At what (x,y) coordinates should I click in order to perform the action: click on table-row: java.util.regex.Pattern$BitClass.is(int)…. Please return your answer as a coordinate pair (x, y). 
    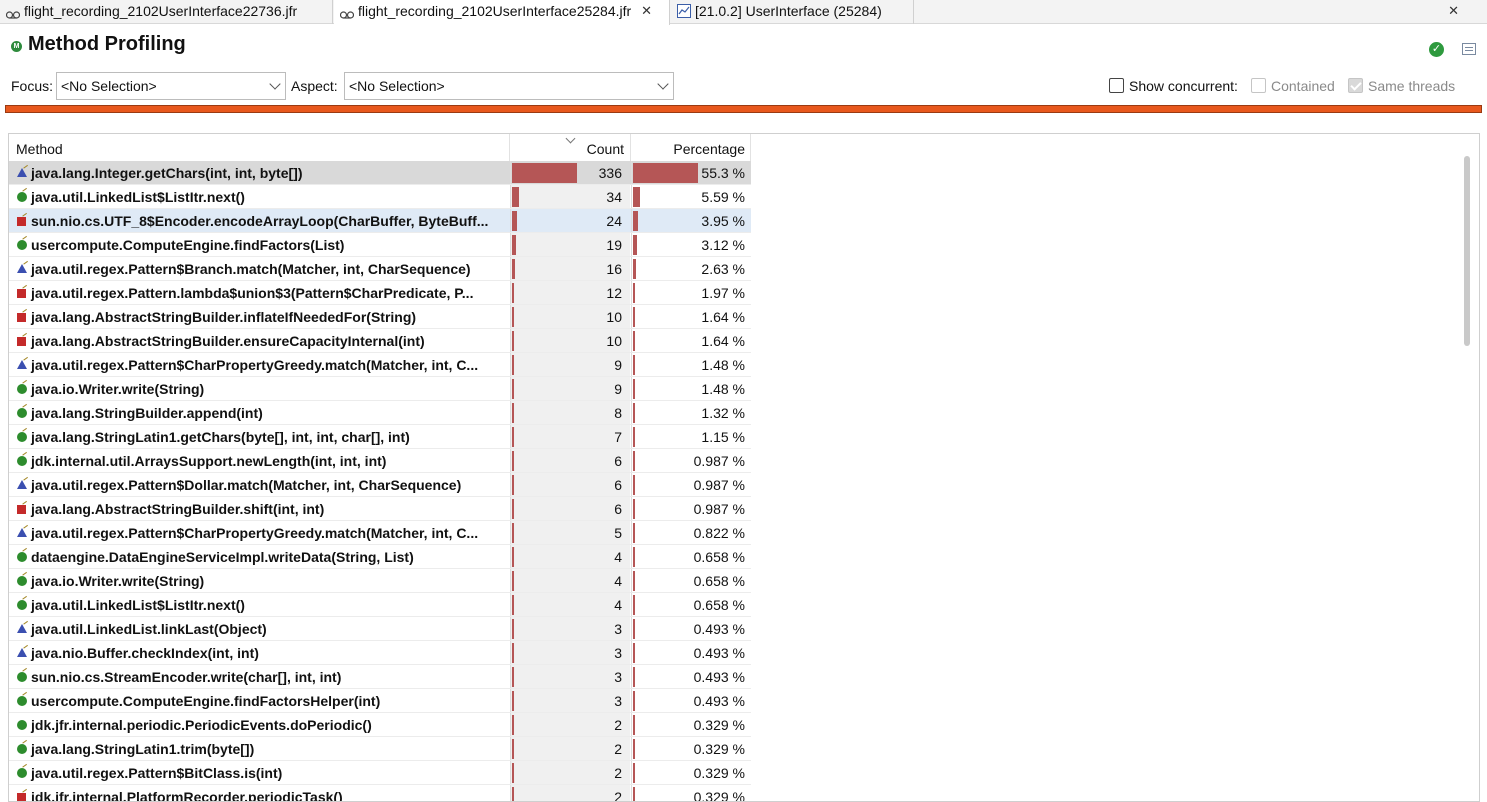
    Looking at the image, I should click on (380, 773).